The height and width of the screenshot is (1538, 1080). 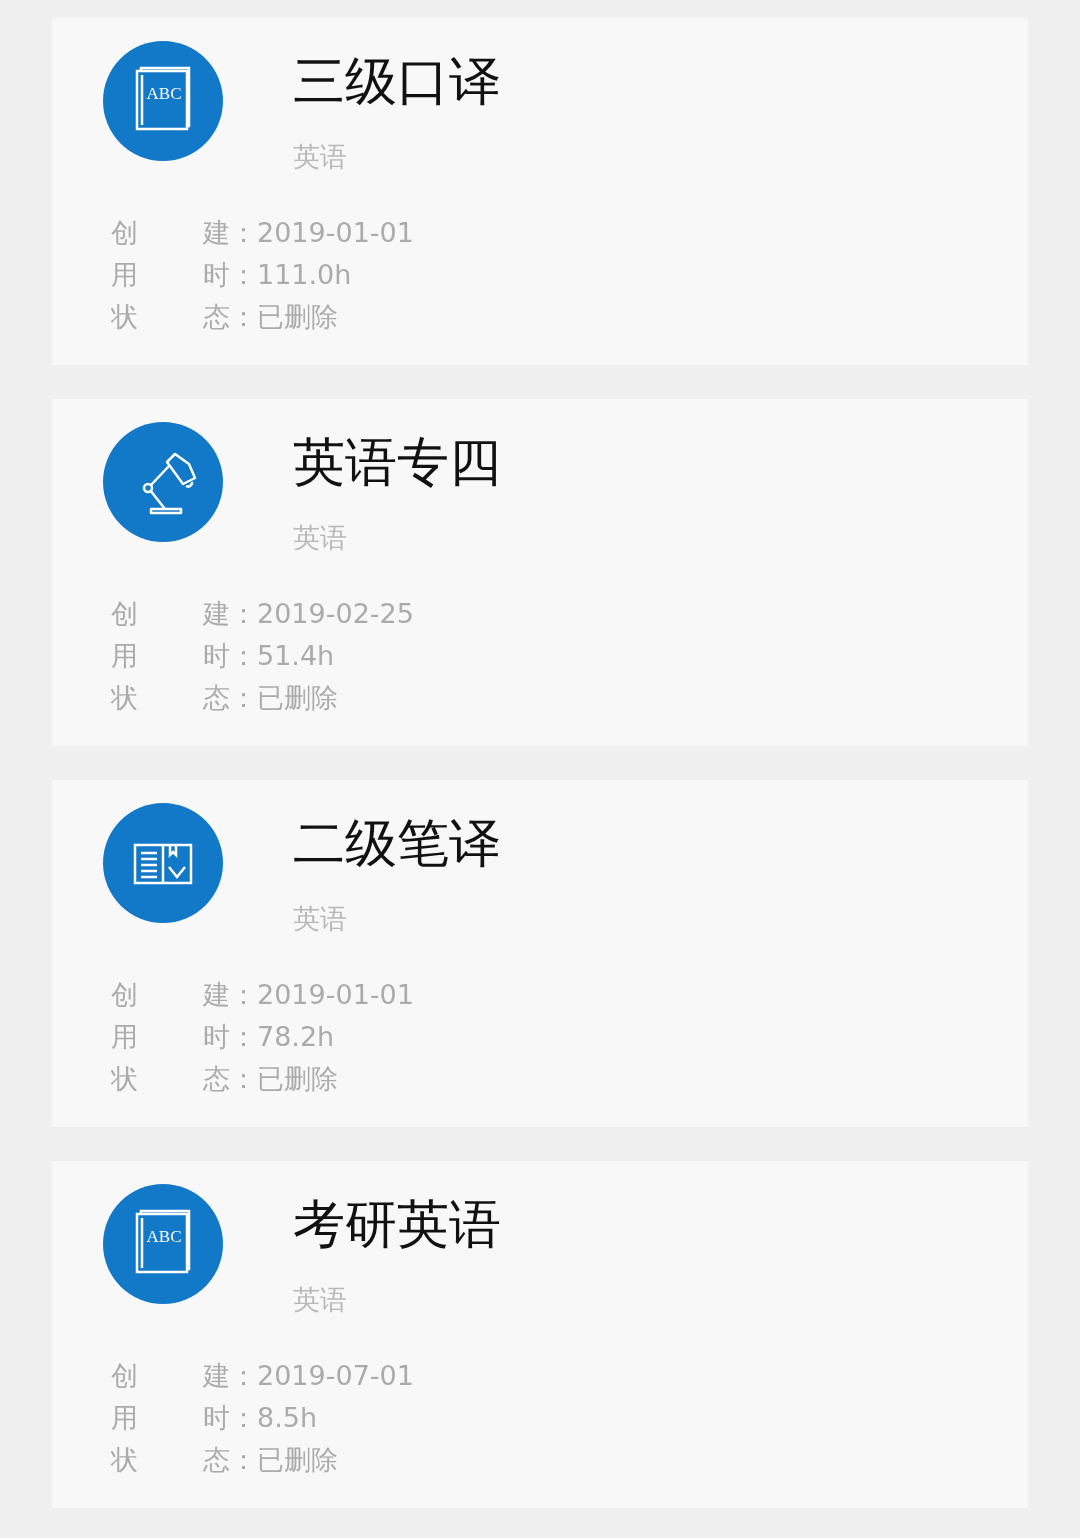 What do you see at coordinates (335, 614) in the screenshot?
I see `detail-value: 2019-02-25` at bounding box center [335, 614].